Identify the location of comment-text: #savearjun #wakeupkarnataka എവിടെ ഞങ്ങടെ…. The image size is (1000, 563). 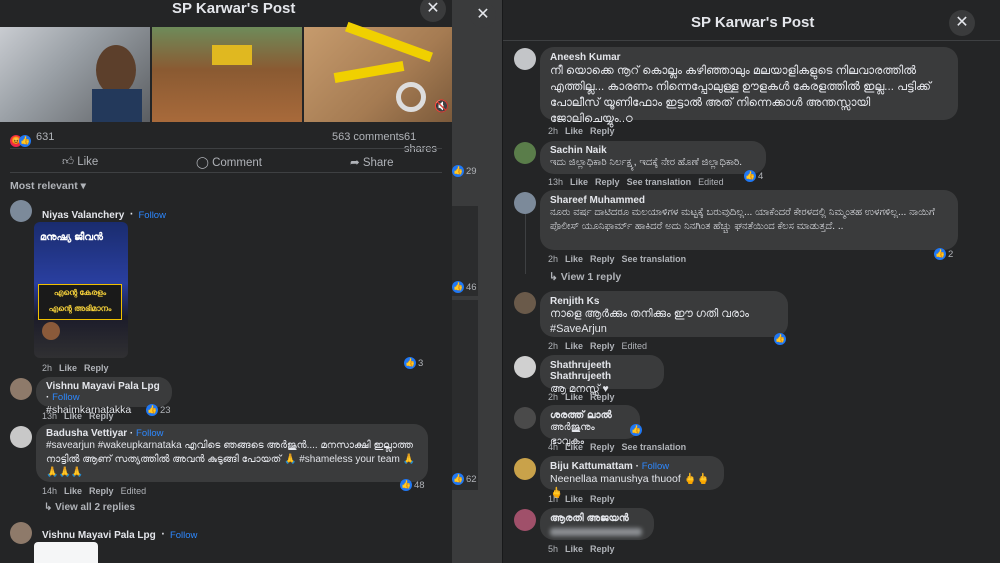
(231, 459).